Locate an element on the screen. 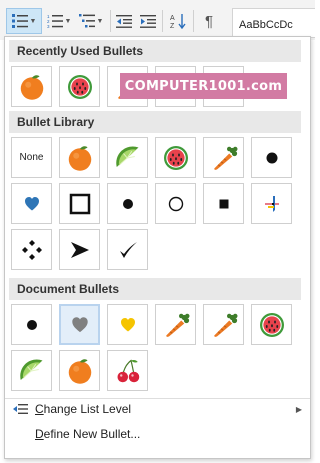  show-formatting-button: ¶ is located at coordinates (209, 21).